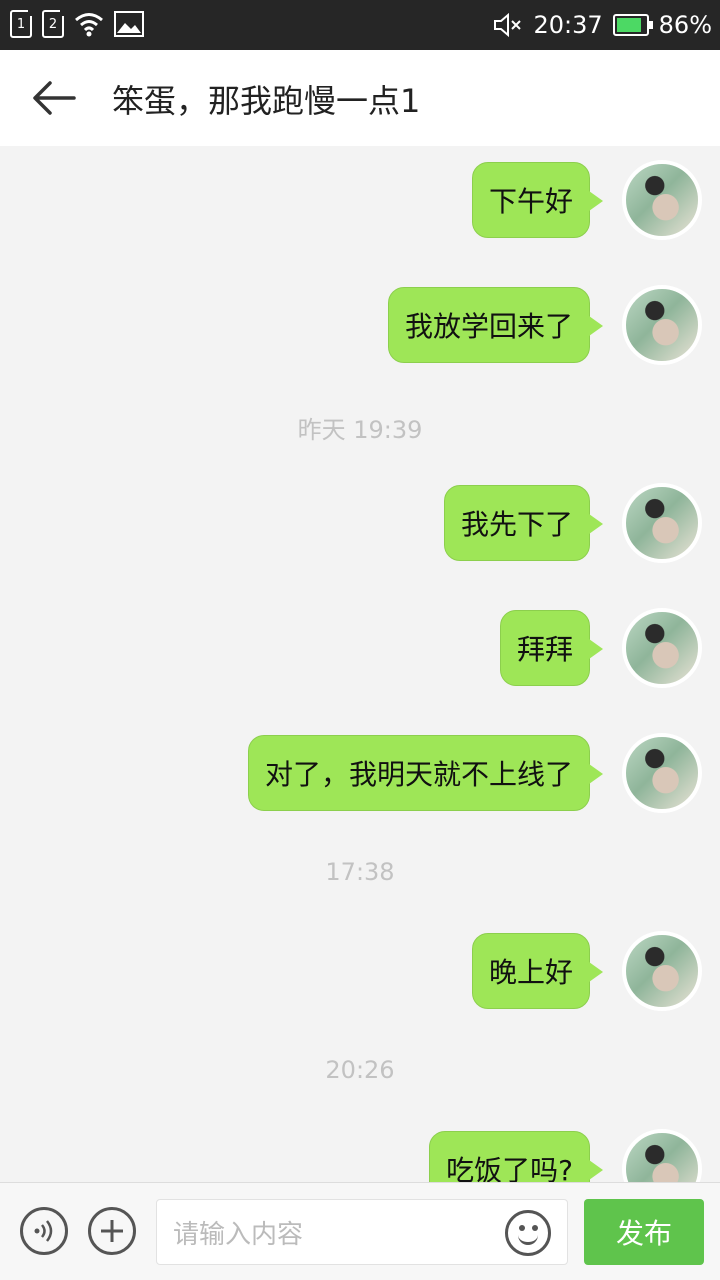  I want to click on battery-icon, so click(632, 25).